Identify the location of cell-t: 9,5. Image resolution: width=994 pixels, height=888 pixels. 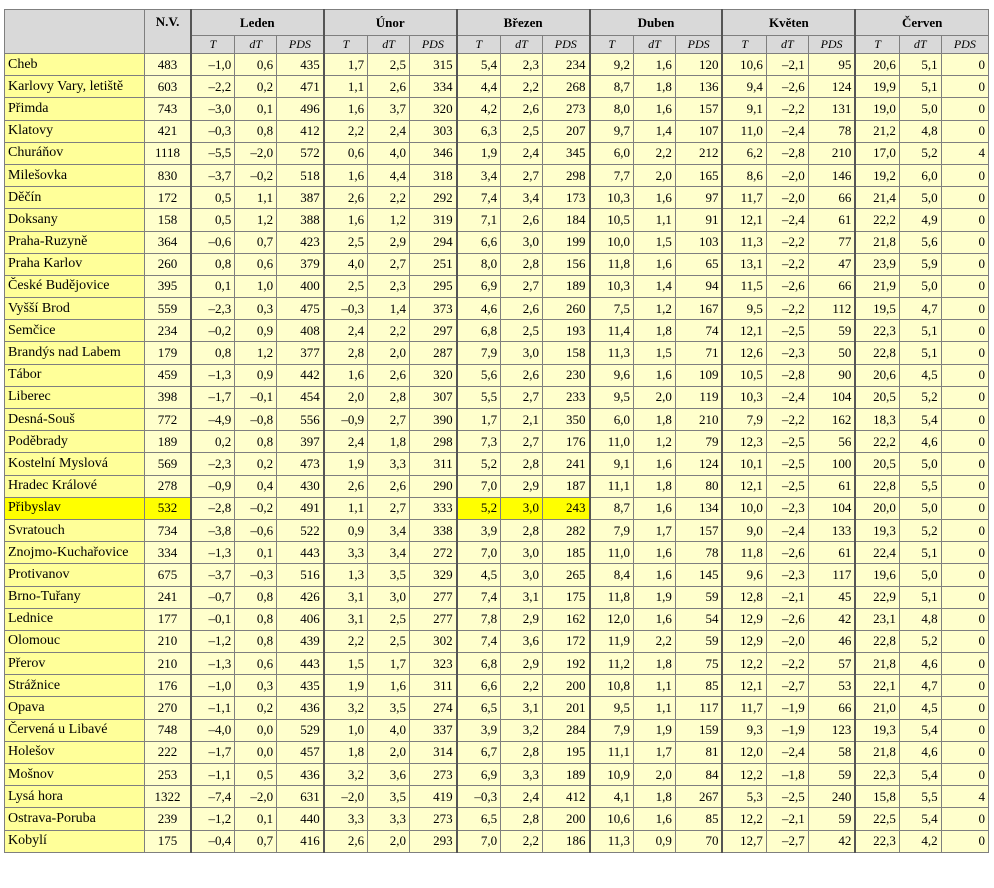
(744, 309).